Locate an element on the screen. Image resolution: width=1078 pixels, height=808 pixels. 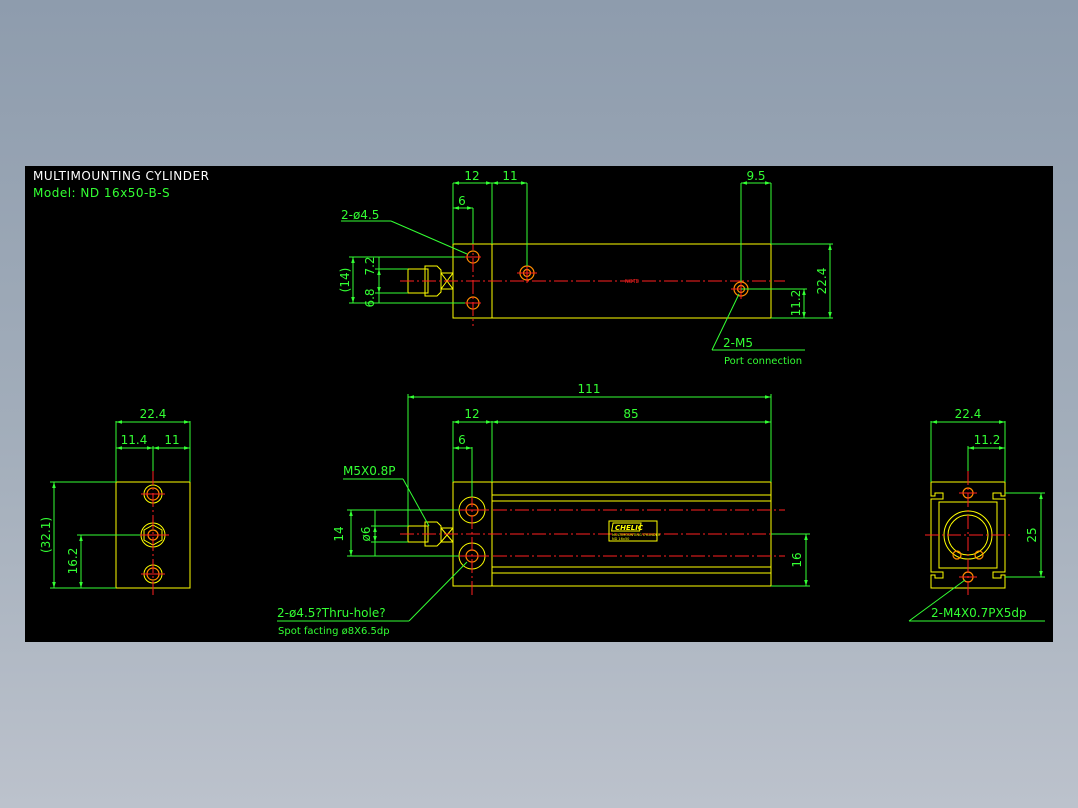
right-thread-callout: 2-M4X0.7PX5dp is located at coordinates (979, 613).